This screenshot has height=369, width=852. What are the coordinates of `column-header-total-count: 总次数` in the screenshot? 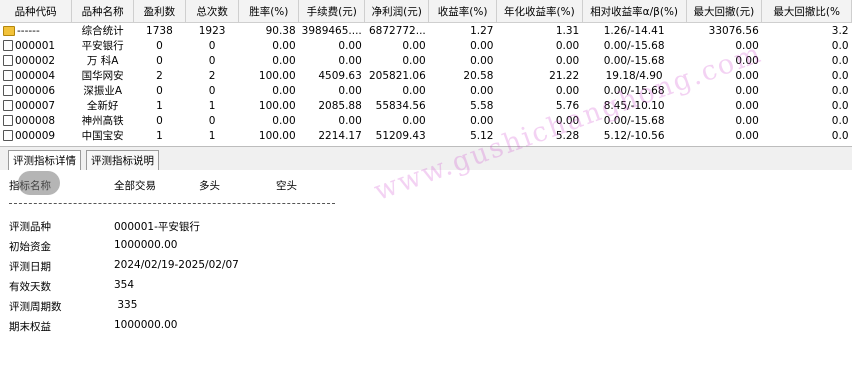 It's located at (212, 11).